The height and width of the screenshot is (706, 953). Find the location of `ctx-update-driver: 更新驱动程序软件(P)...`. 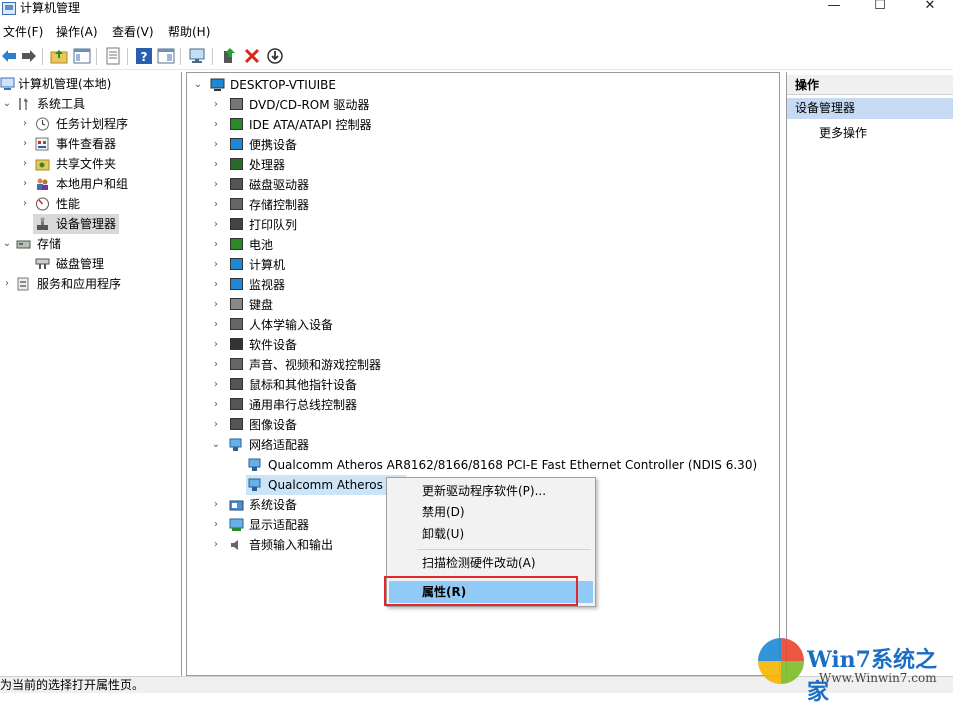

ctx-update-driver: 更新驱动程序软件(P)... is located at coordinates (491, 491).